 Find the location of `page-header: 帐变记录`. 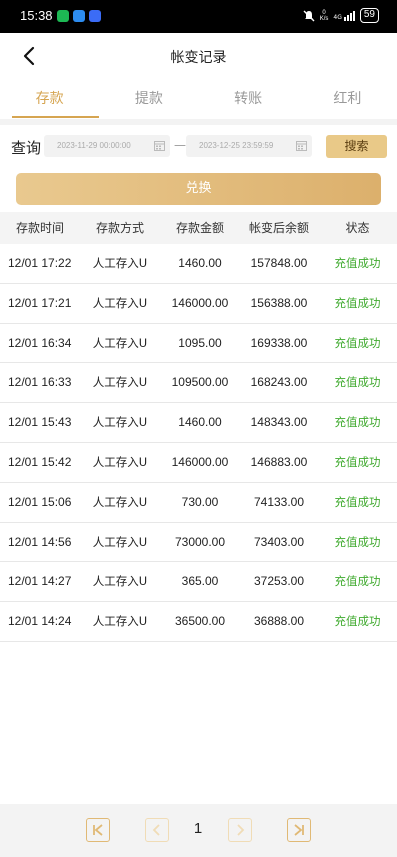

page-header: 帐变记录 is located at coordinates (198, 56).